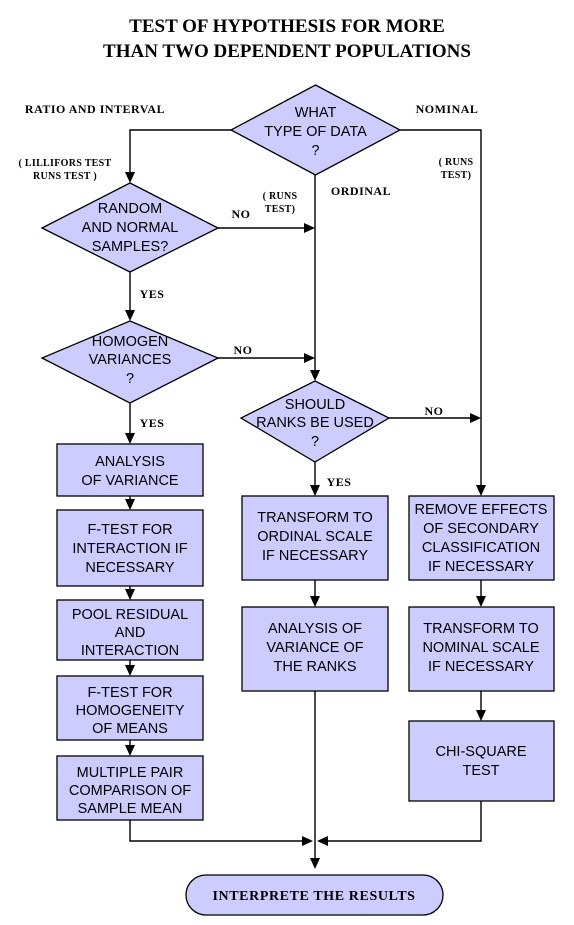 This screenshot has width=574, height=925. I want to click on node-chi-square-line2: TEST, so click(480, 771).